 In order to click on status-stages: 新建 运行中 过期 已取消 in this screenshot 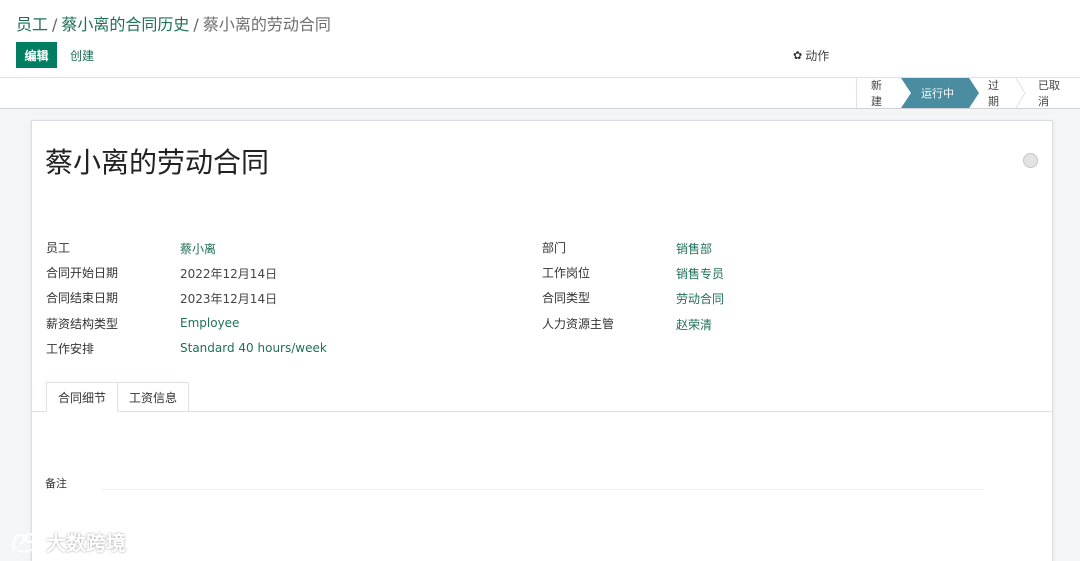, I will do `click(968, 93)`.